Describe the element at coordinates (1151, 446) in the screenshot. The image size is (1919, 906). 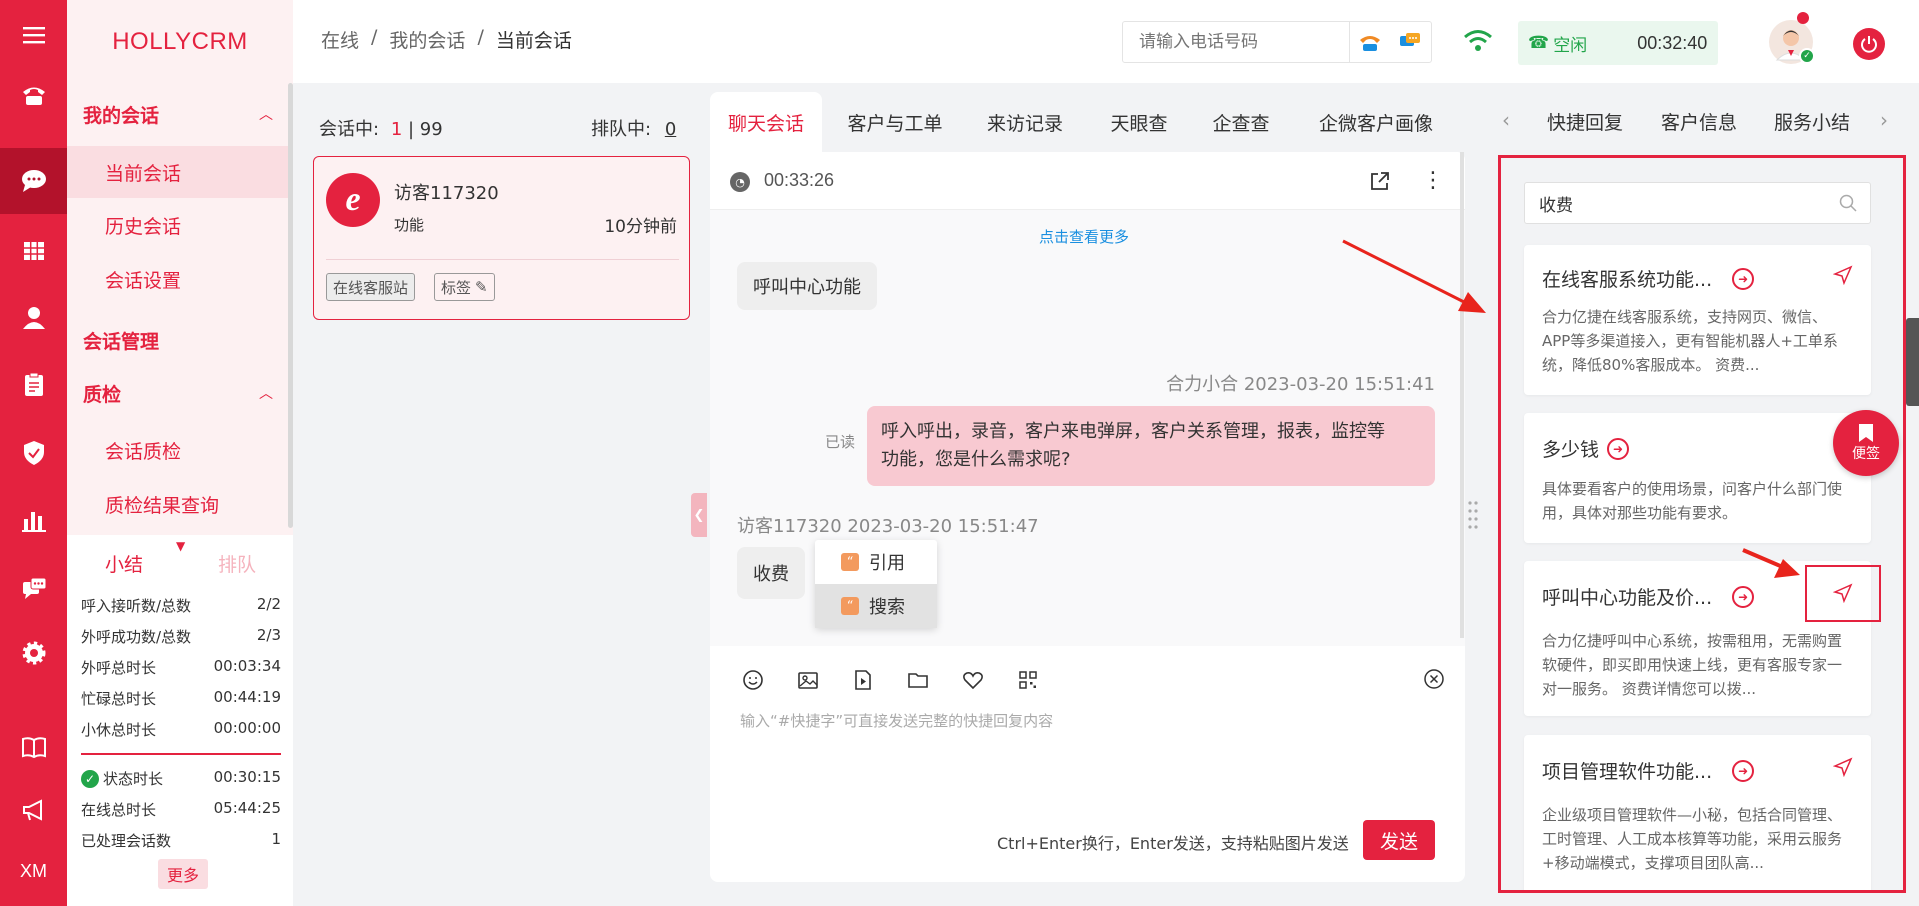
I see `message-bubble-agent: 呼入呼出，录音，客户来电弹屏，客户关系管理，报表，监控等 功能，您是什么需求呢?` at that location.